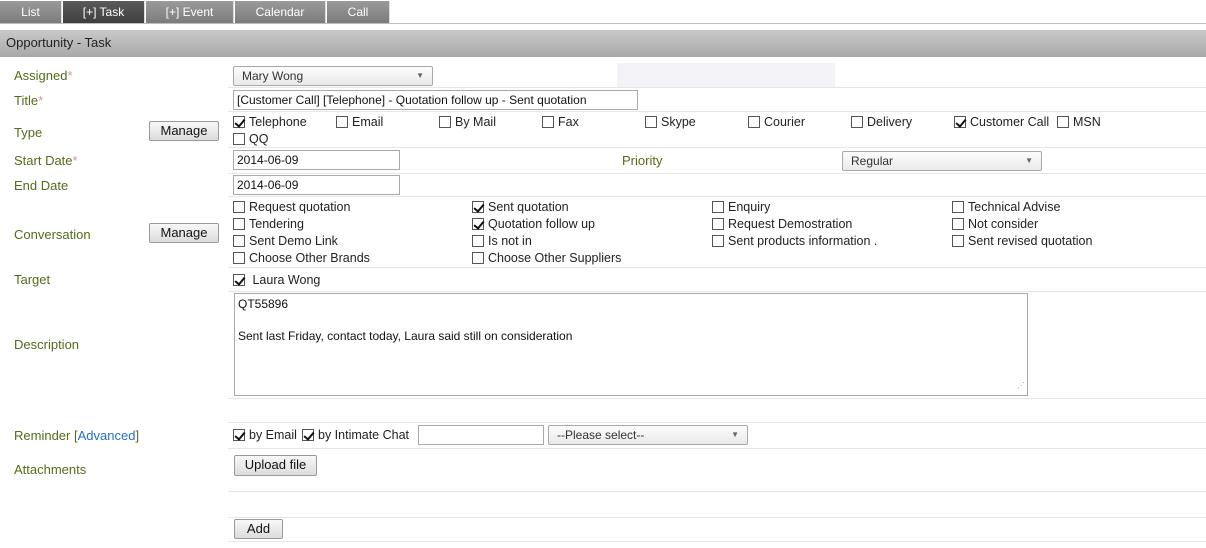  What do you see at coordinates (43, 75) in the screenshot?
I see `assigned-label: Assigned*` at bounding box center [43, 75].